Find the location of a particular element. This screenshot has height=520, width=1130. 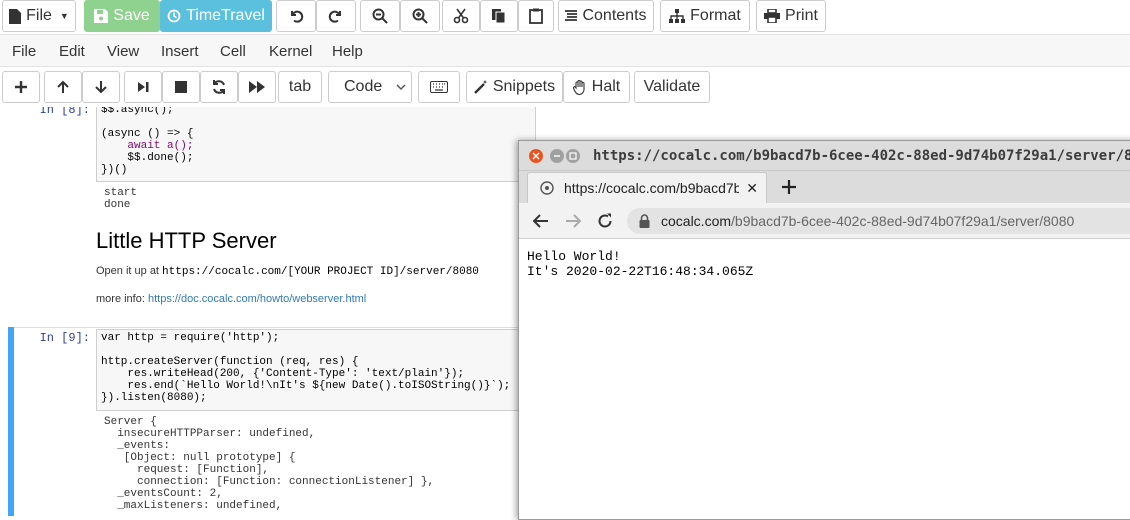

cell9-prompt: In [9]: is located at coordinates (64, 338).